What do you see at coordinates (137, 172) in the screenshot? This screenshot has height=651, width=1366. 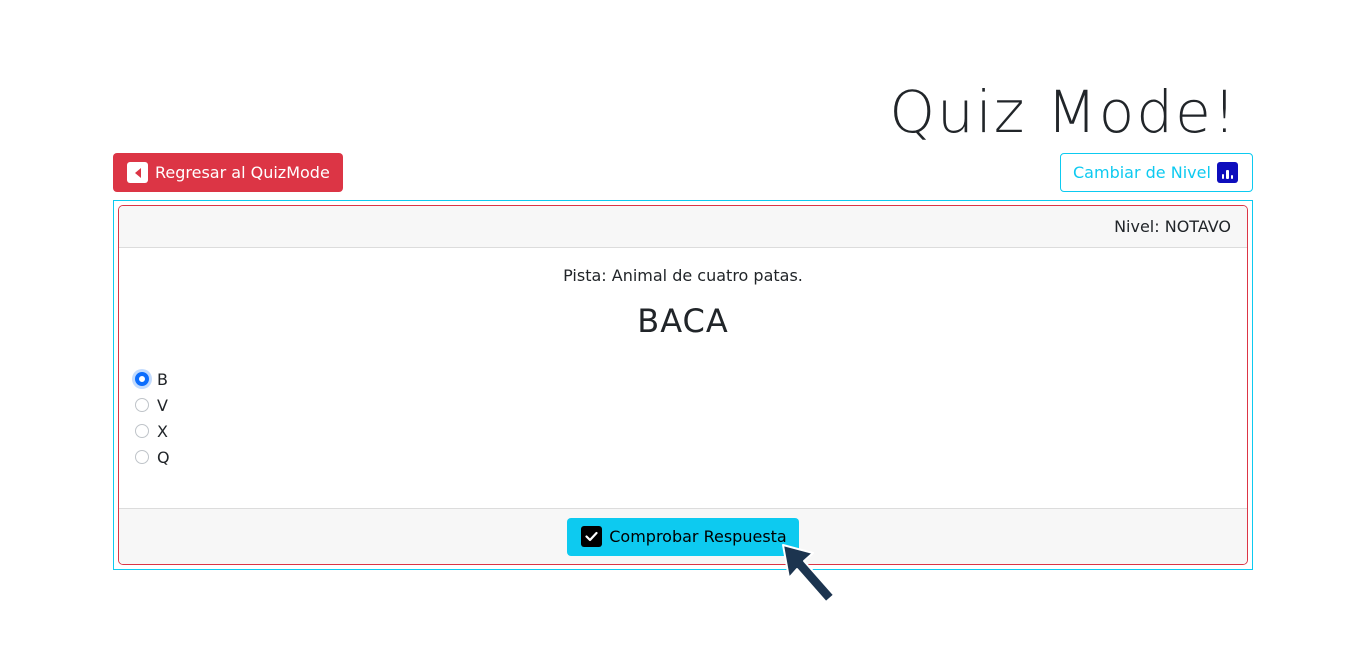 I see `caret-left-icon` at bounding box center [137, 172].